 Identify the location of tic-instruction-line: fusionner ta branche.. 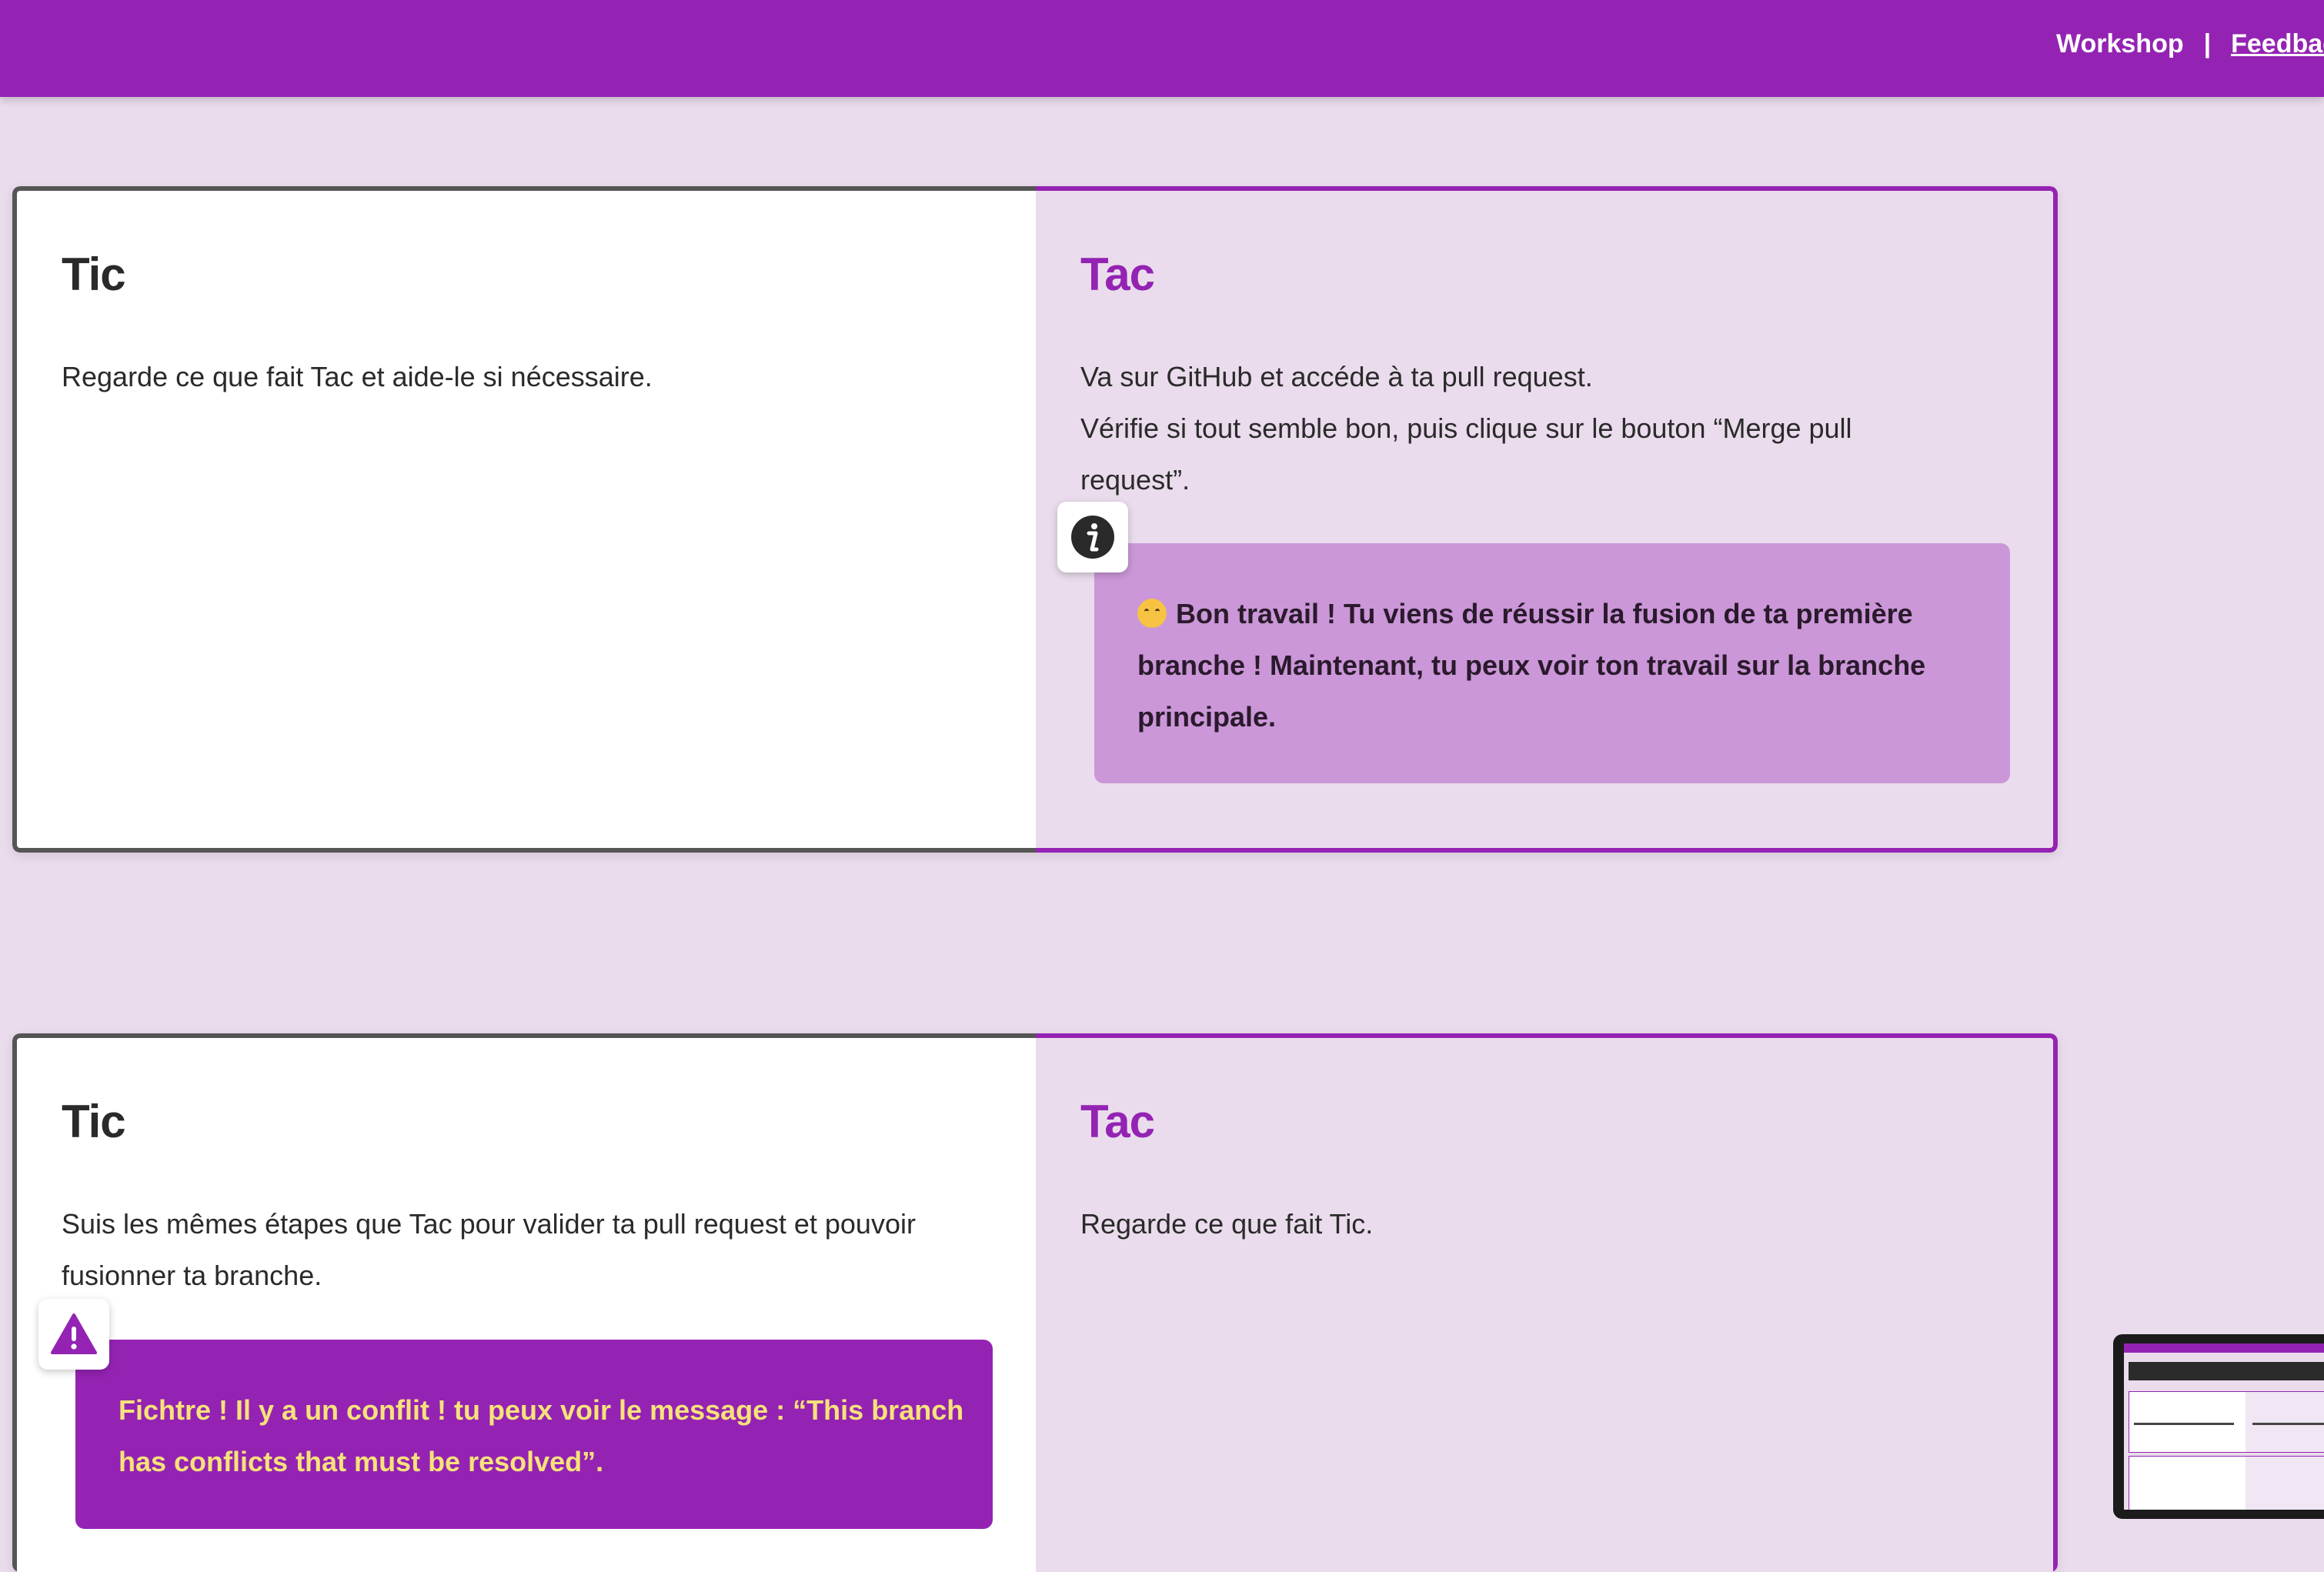
(192, 1275).